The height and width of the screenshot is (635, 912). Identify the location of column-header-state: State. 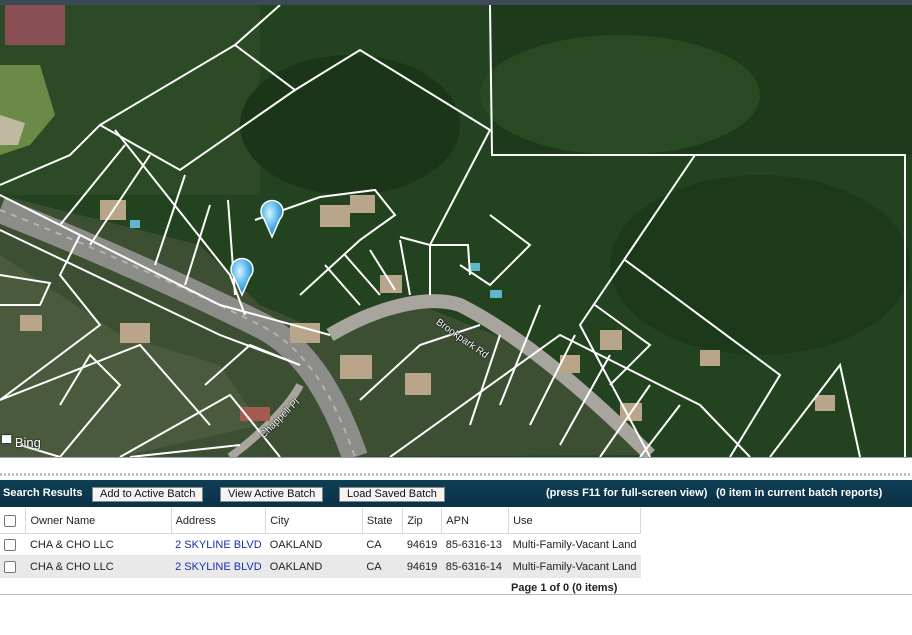
(383, 521).